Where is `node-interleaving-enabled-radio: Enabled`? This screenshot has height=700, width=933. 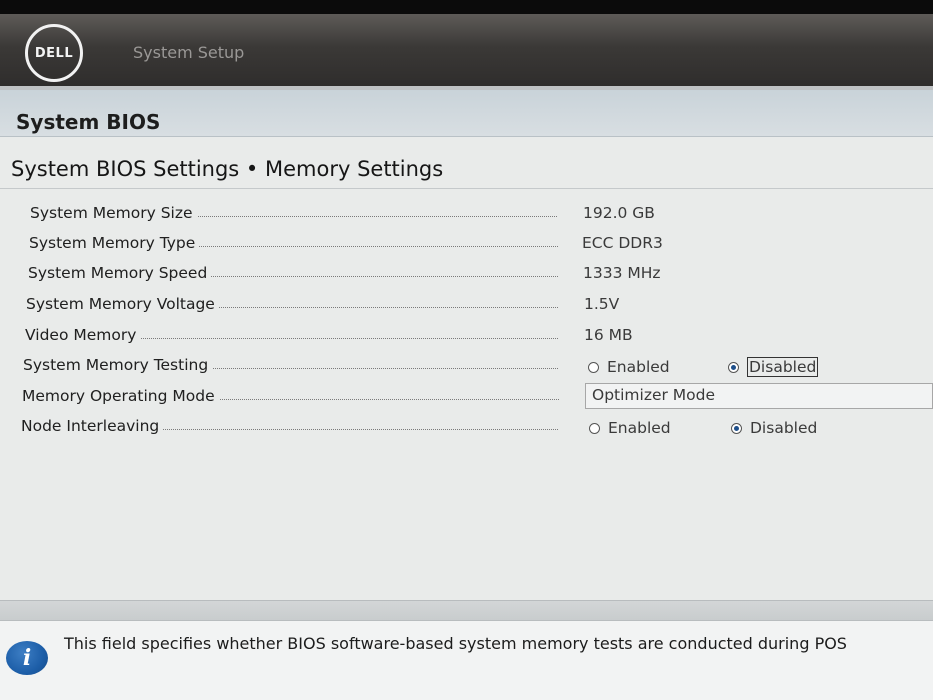 node-interleaving-enabled-radio: Enabled is located at coordinates (630, 428).